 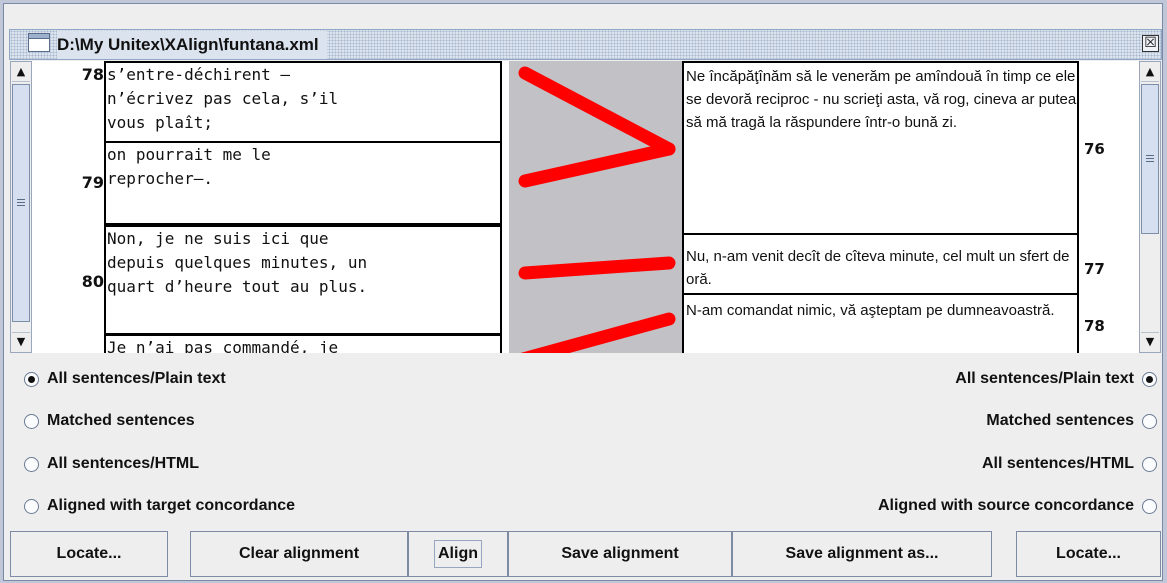 I want to click on target-option-html: All sentences/HTML, so click(x=1069, y=464).